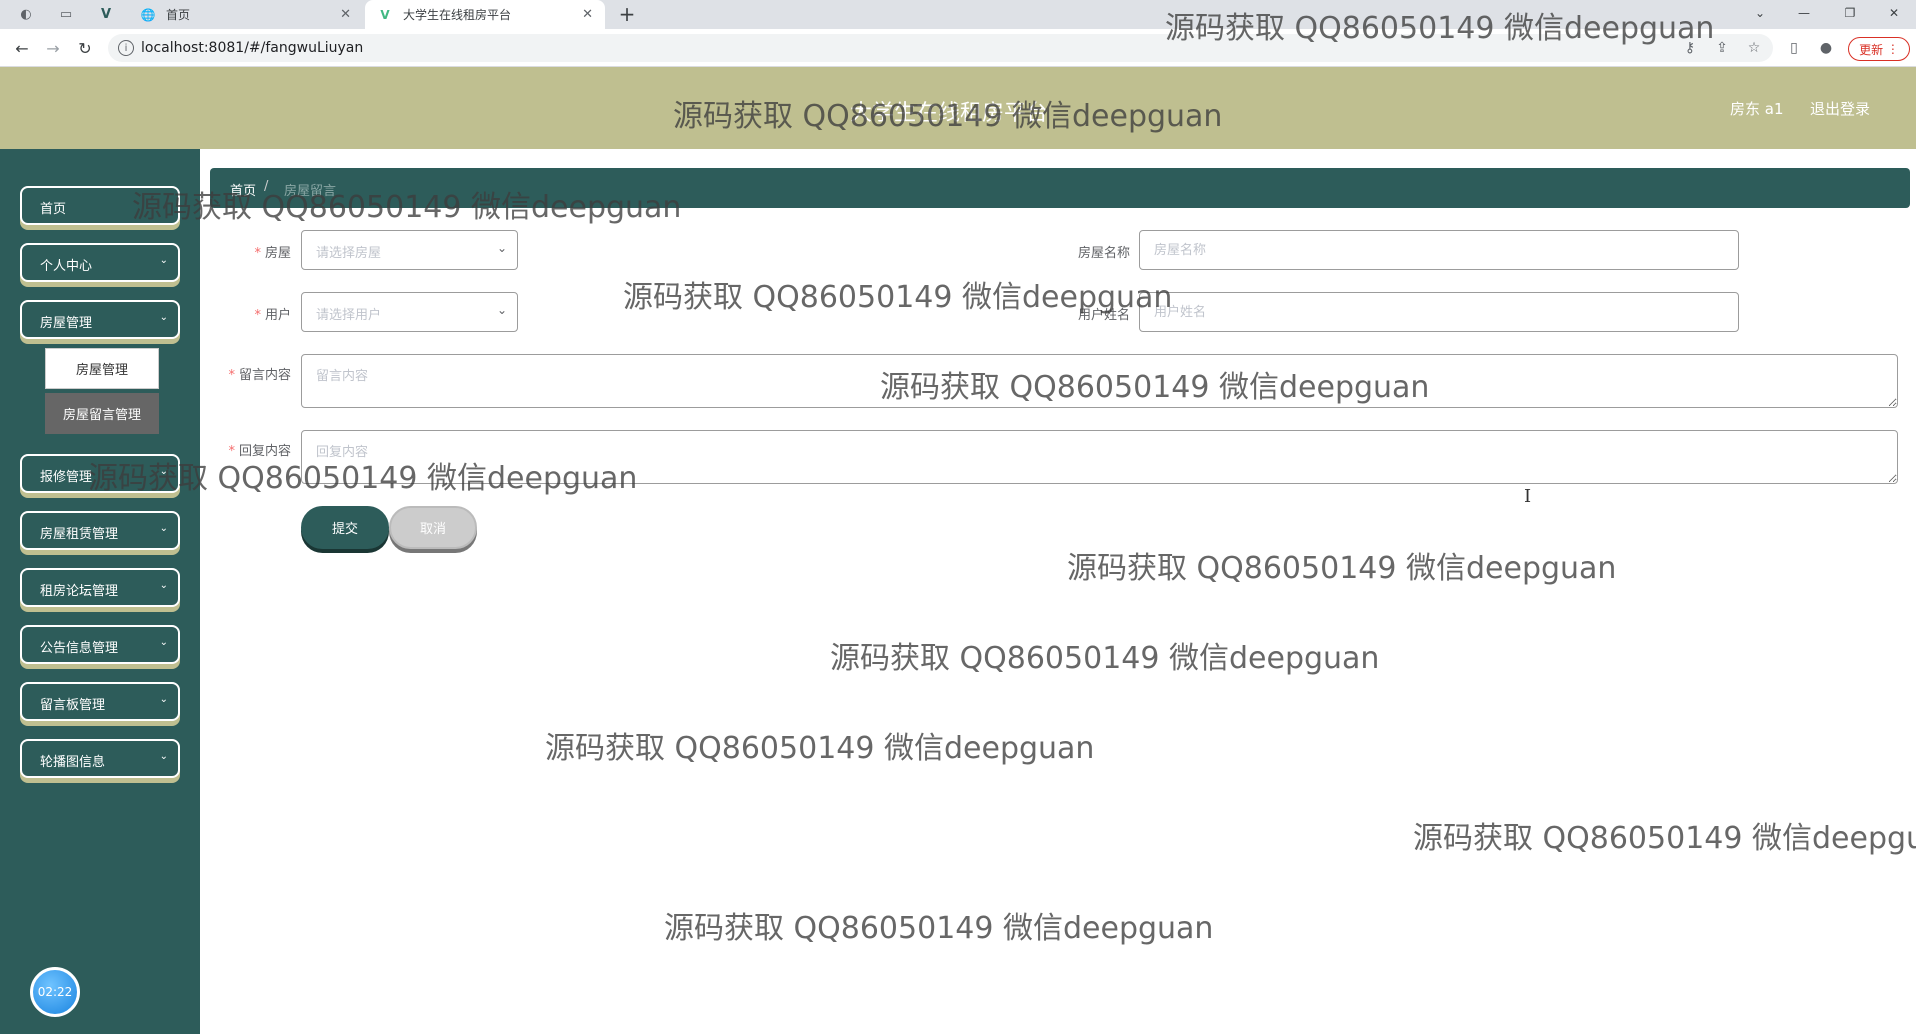 This screenshot has height=1034, width=1916. I want to click on user-name-input, so click(1439, 312).